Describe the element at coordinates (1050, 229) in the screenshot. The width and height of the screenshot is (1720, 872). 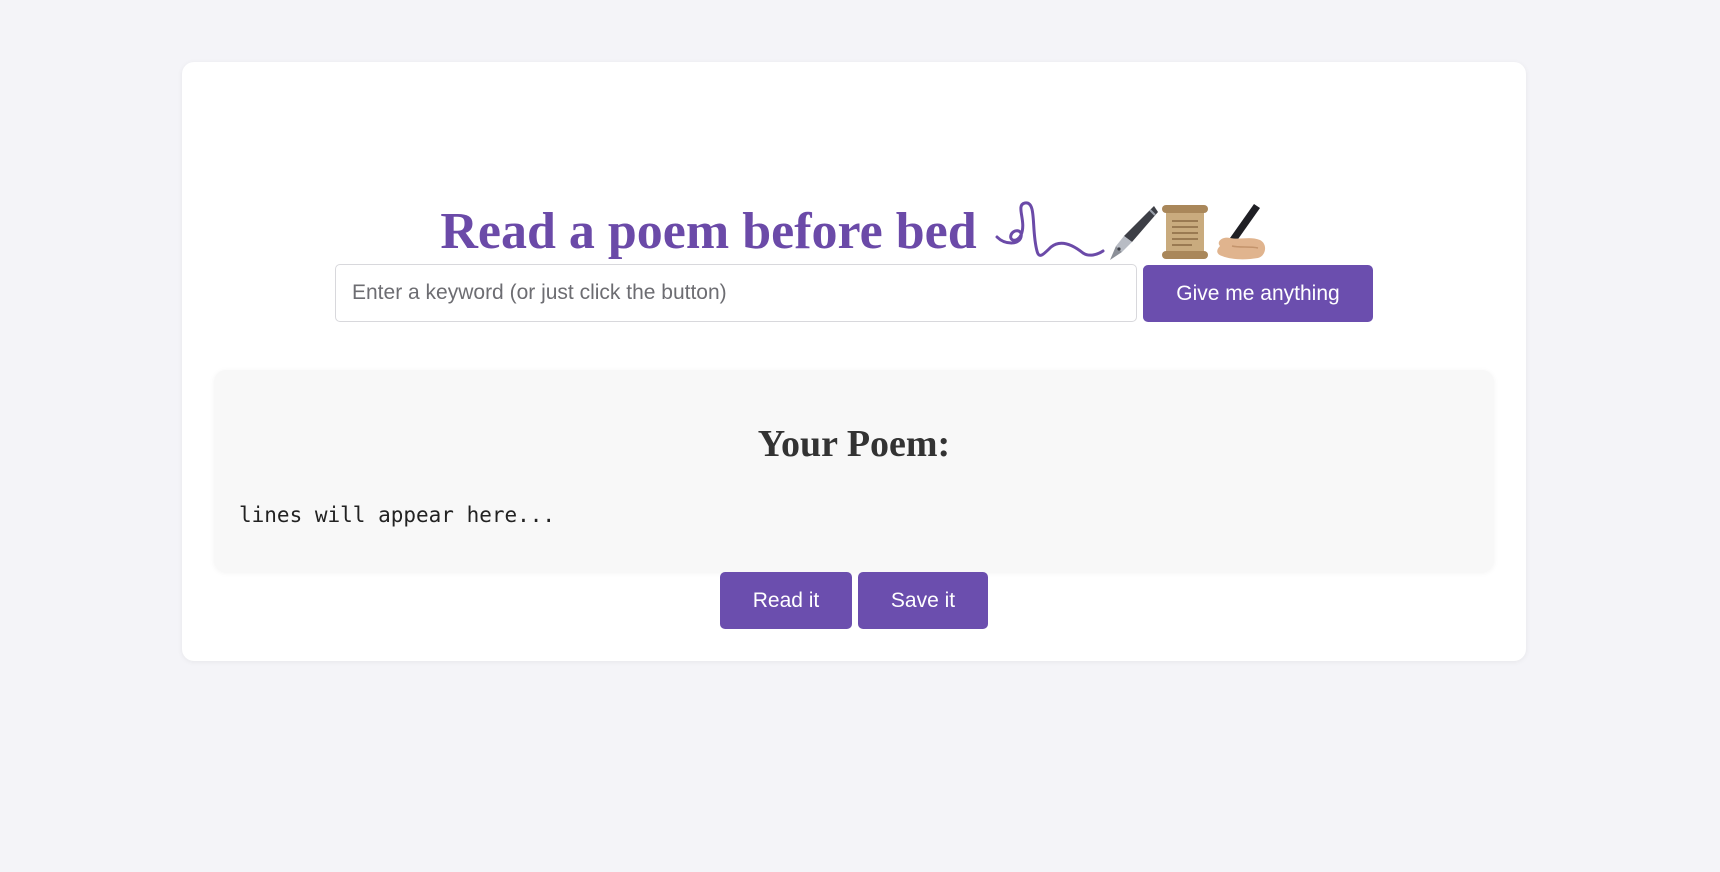
I see `flourish-icon` at that location.